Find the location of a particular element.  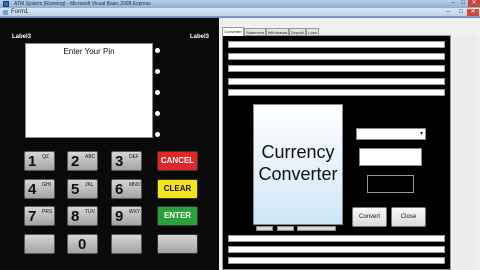

key-number: 8 is located at coordinates (75, 216).